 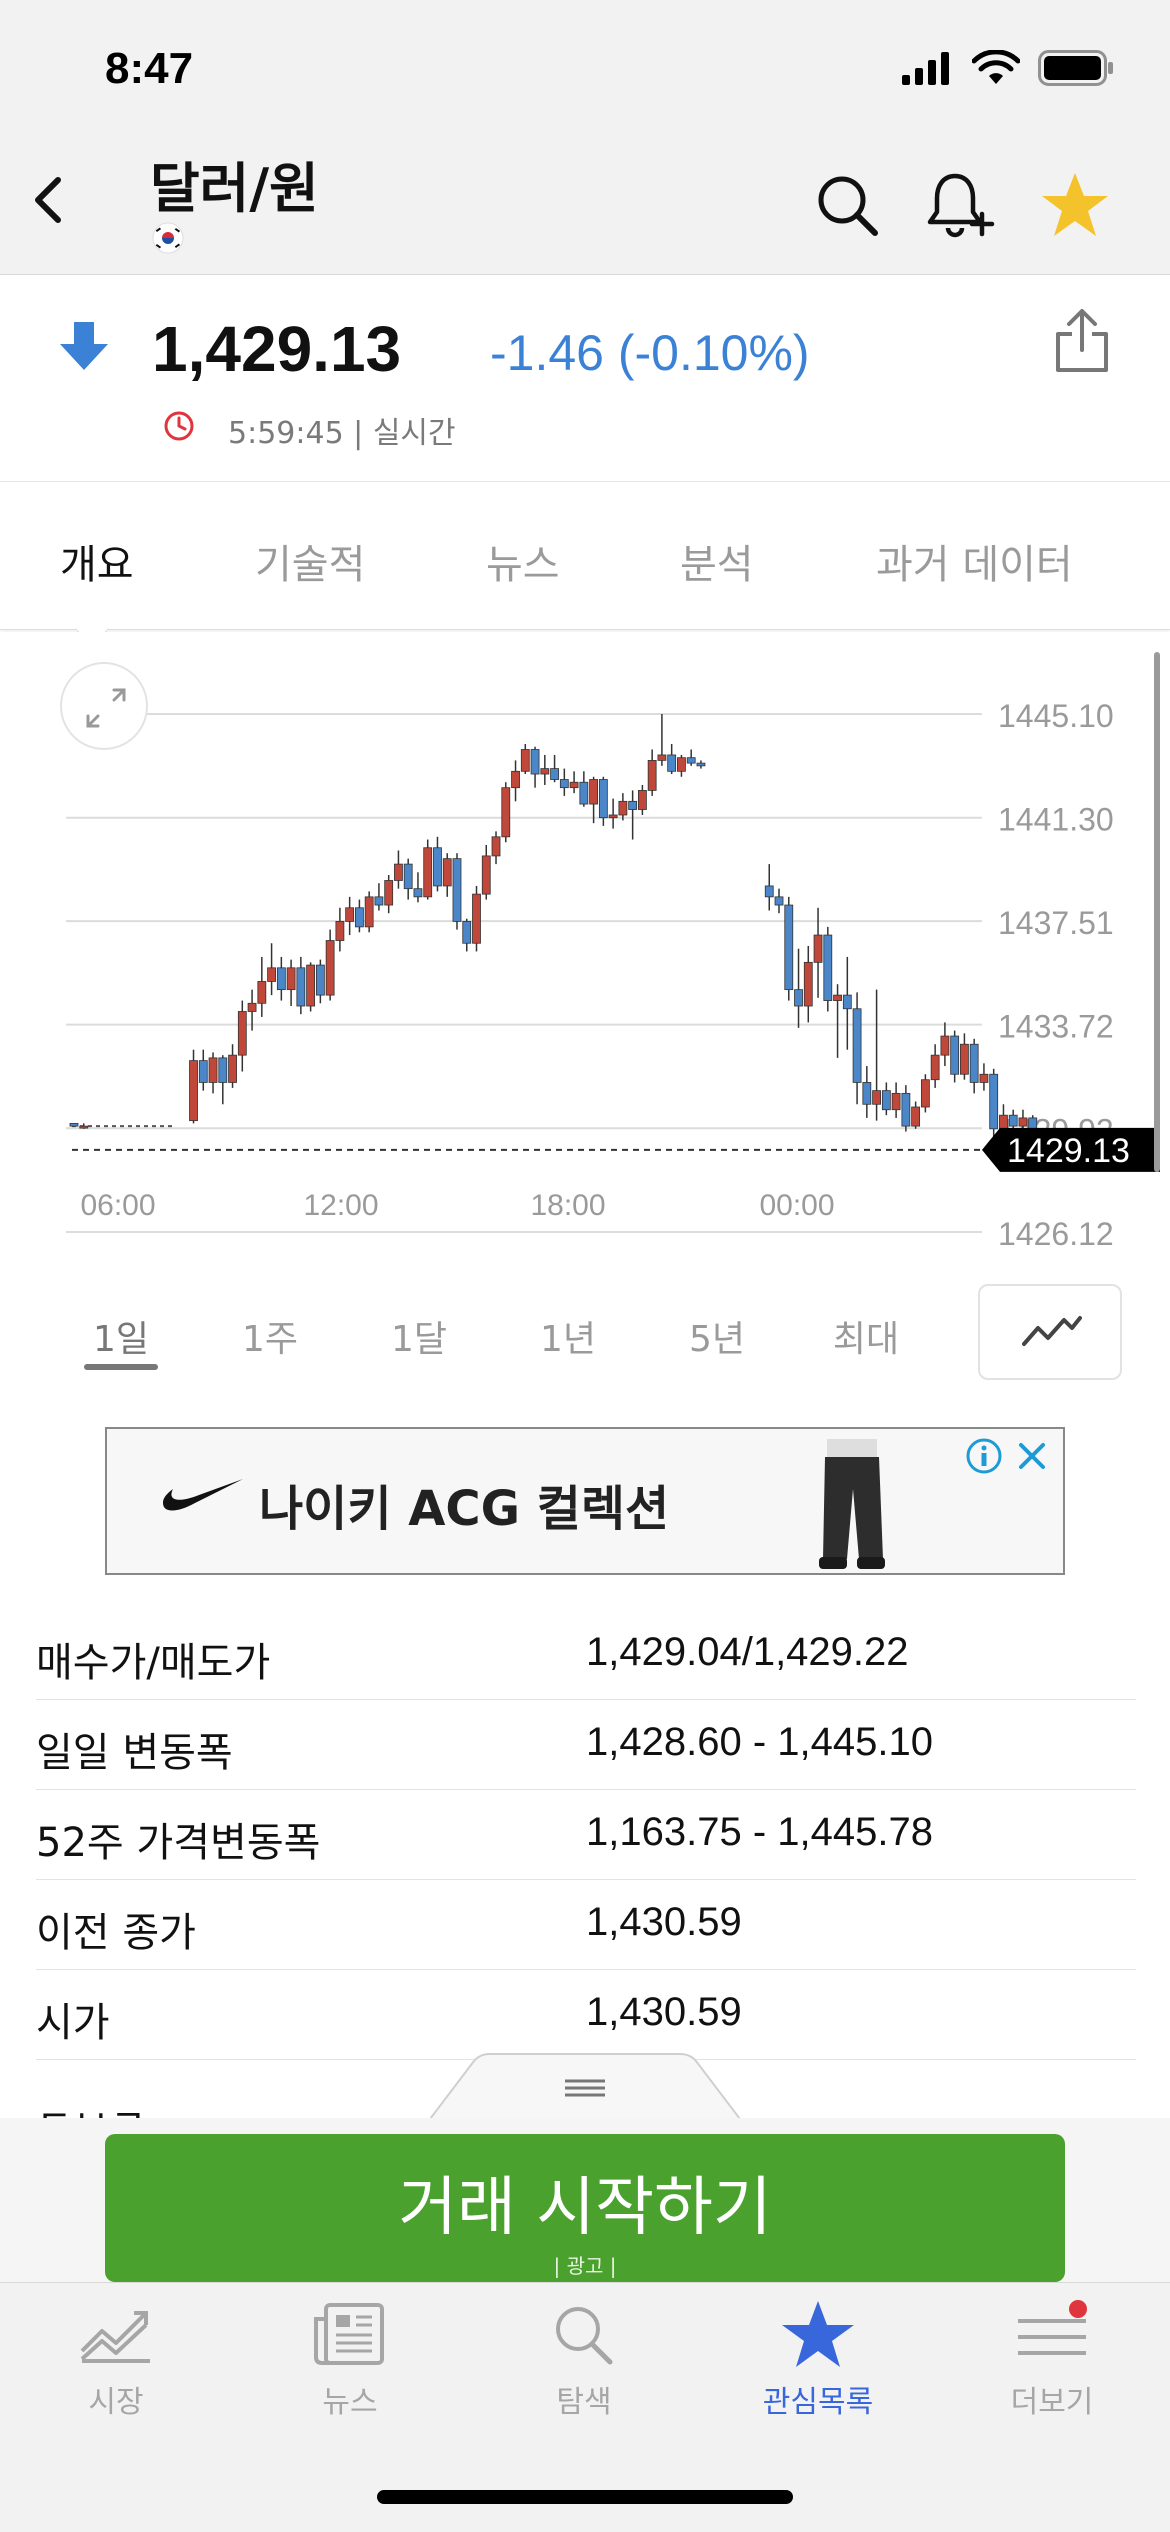 What do you see at coordinates (585, 70) in the screenshot?
I see `status-bar: 8:47` at bounding box center [585, 70].